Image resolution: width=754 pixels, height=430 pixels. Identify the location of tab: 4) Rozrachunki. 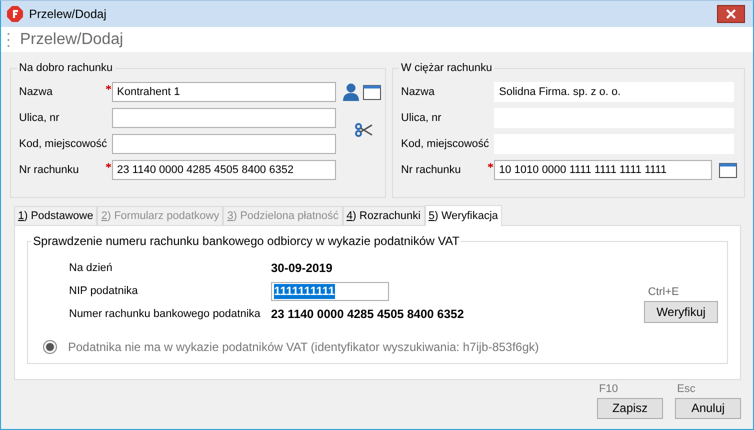
(383, 215).